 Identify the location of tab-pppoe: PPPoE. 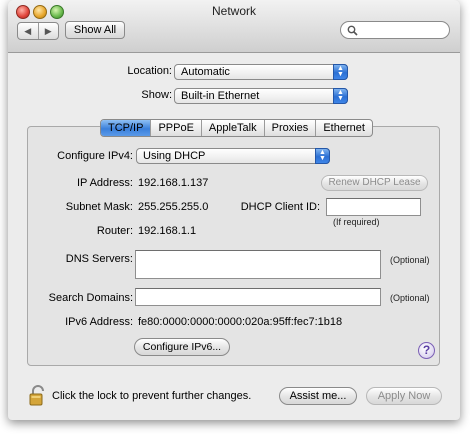
(175, 128).